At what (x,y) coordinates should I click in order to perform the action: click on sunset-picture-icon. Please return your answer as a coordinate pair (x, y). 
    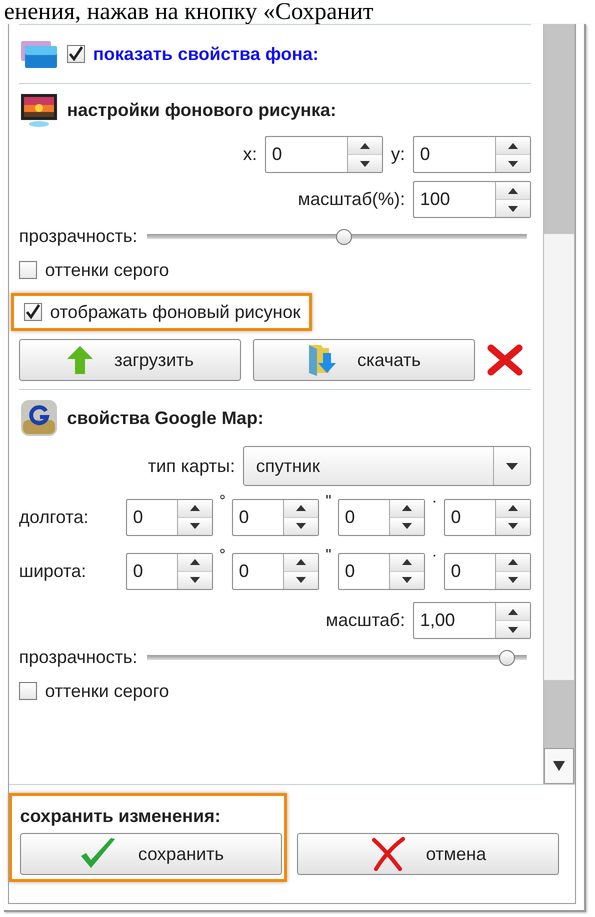
    Looking at the image, I should click on (39, 110).